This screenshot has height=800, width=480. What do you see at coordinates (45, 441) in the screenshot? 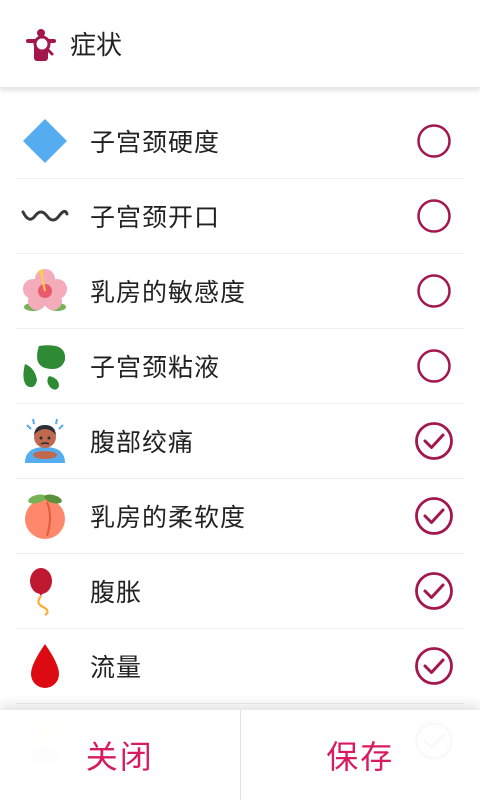
I see `person-in-pain-icon` at bounding box center [45, 441].